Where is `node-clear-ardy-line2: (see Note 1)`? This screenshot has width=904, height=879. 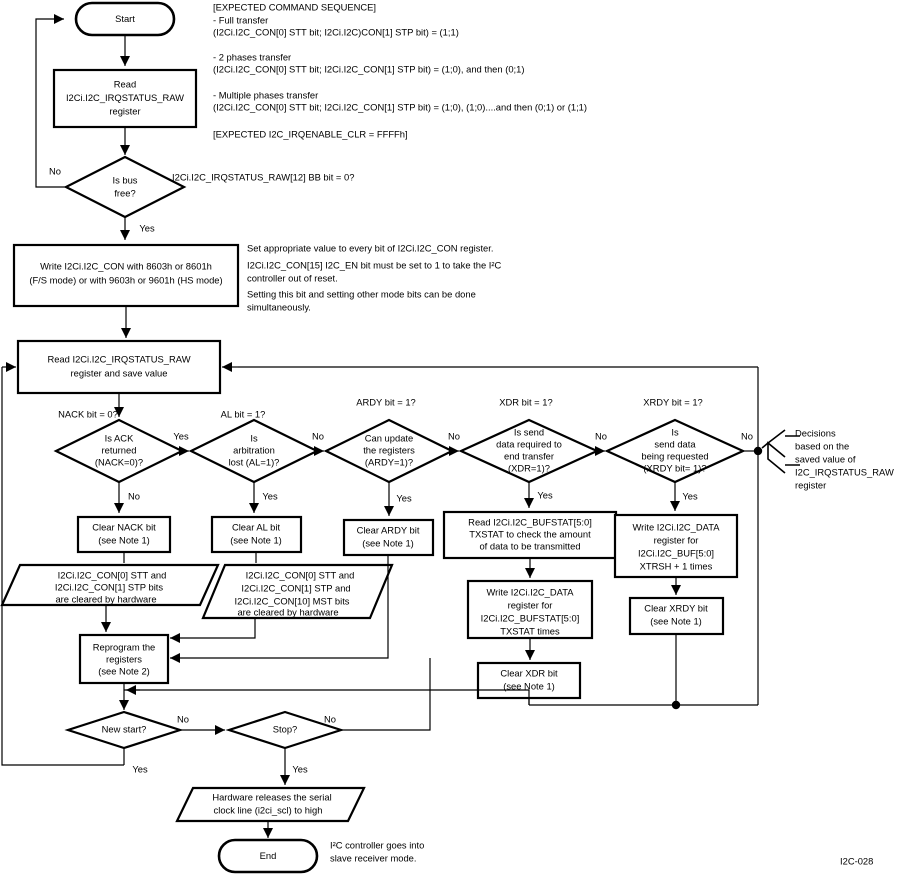
node-clear-ardy-line2: (see Note 1) is located at coordinates (388, 542).